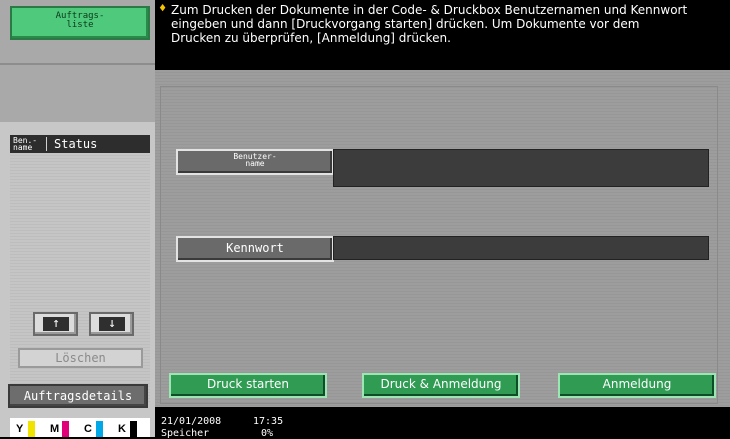 Image resolution: width=730 pixels, height=439 pixels. Describe the element at coordinates (23, 147) in the screenshot. I see `header-username-line2: name` at that location.